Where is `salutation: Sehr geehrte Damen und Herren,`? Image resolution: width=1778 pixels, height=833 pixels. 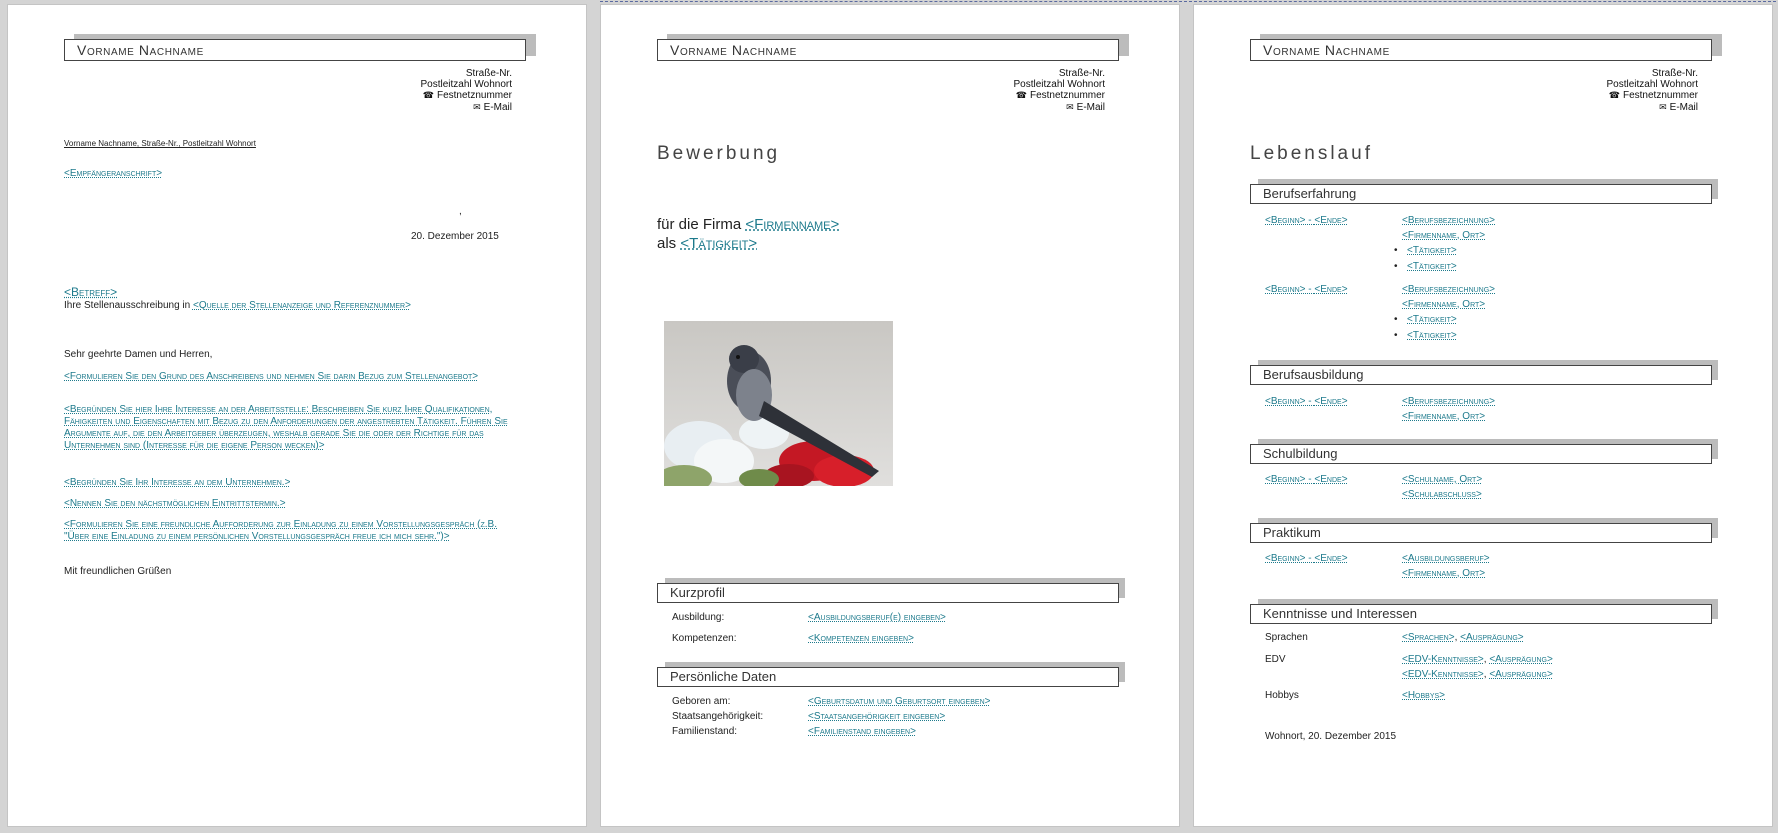 salutation: Sehr geehrte Damen und Herren, is located at coordinates (138, 354).